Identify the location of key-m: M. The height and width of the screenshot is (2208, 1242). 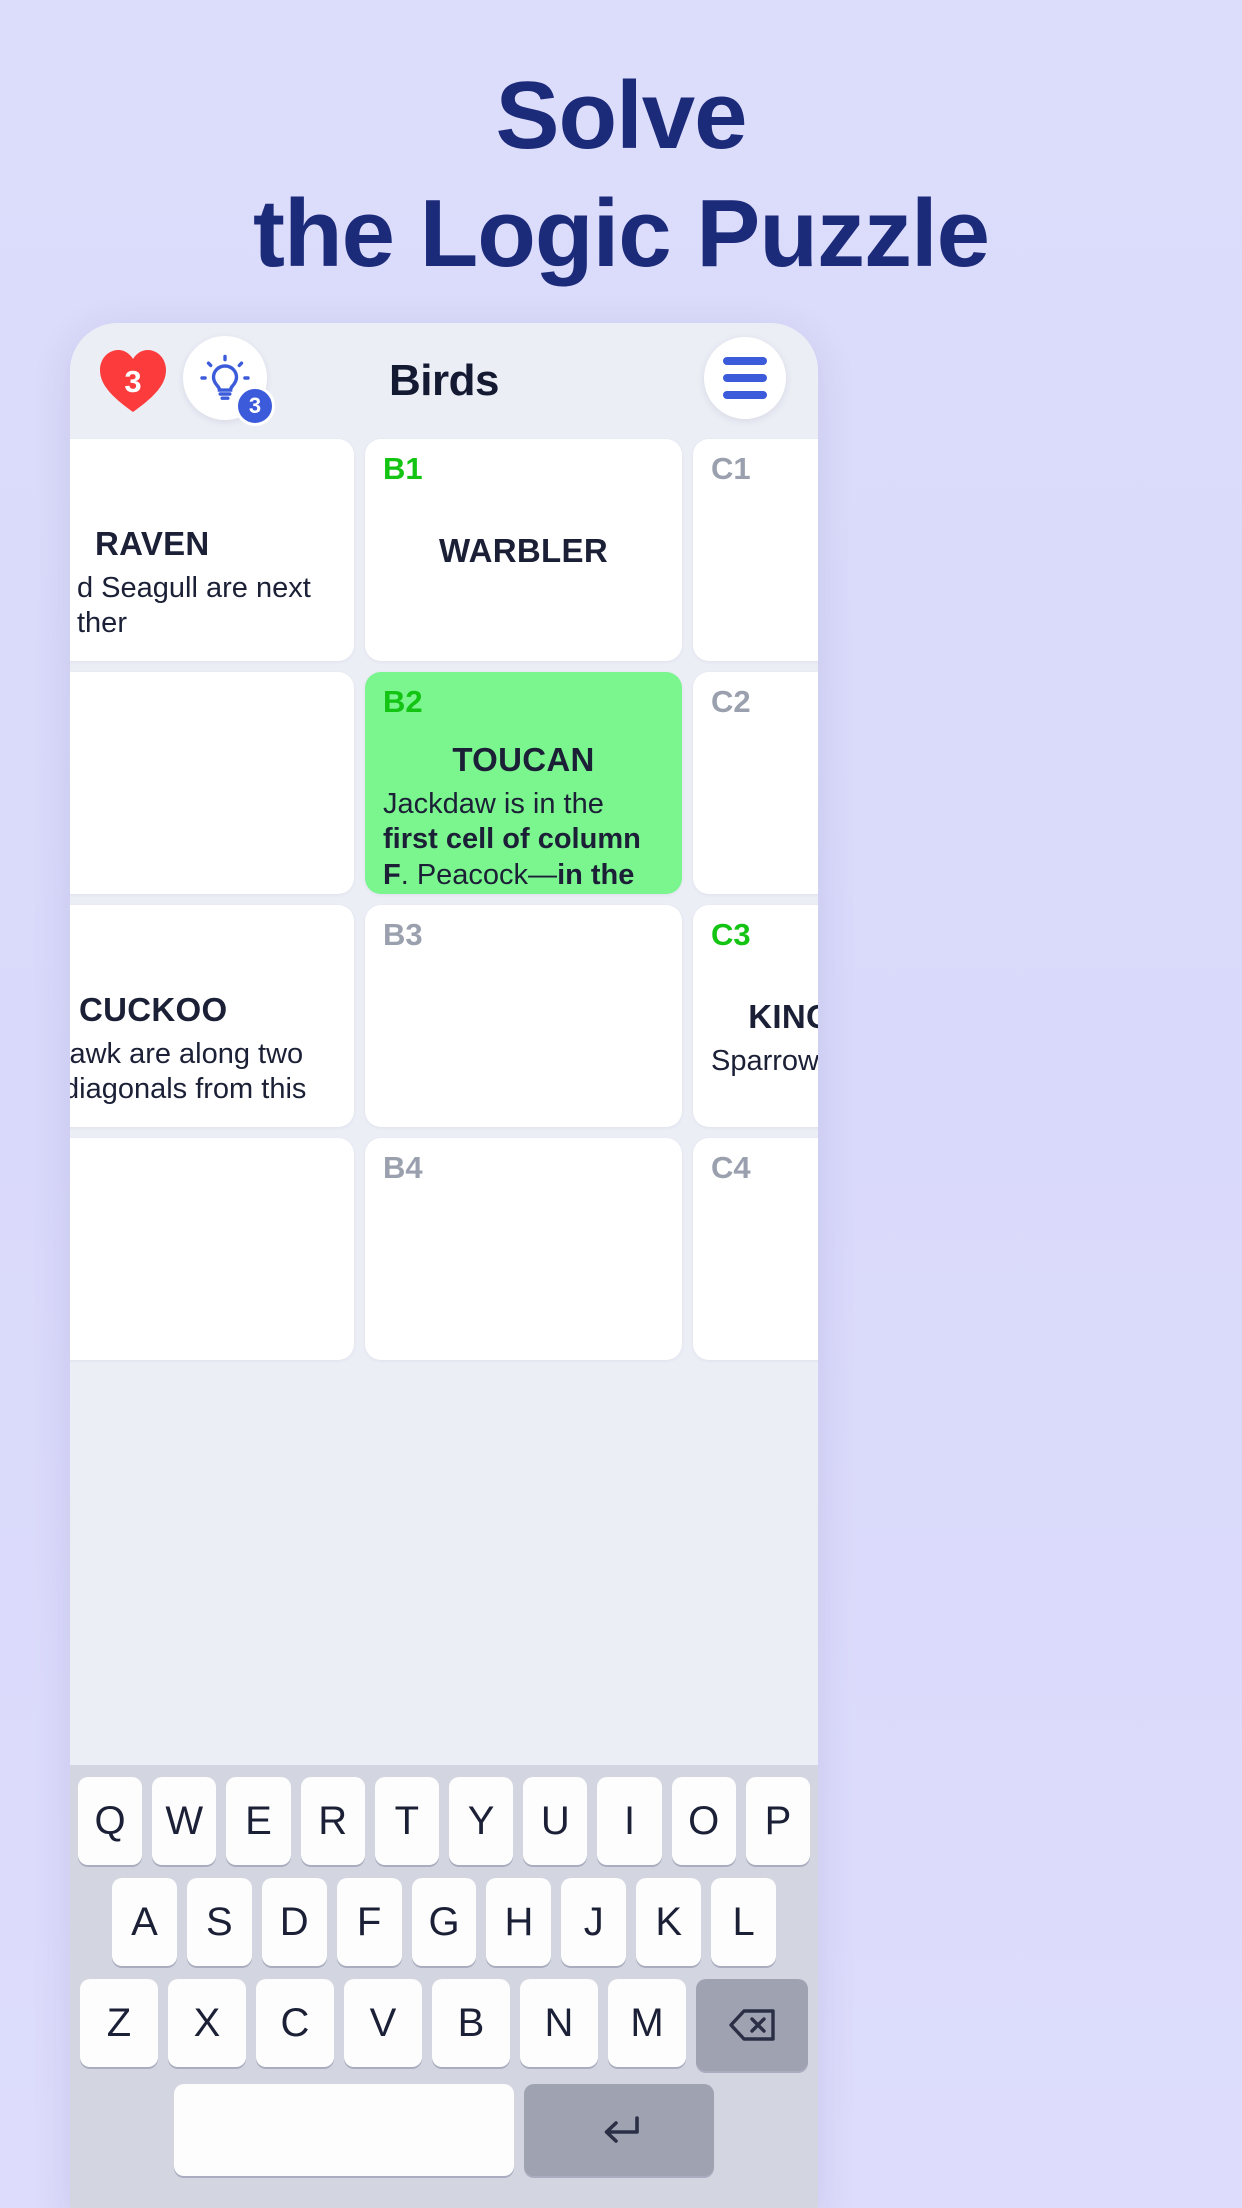
(647, 2023).